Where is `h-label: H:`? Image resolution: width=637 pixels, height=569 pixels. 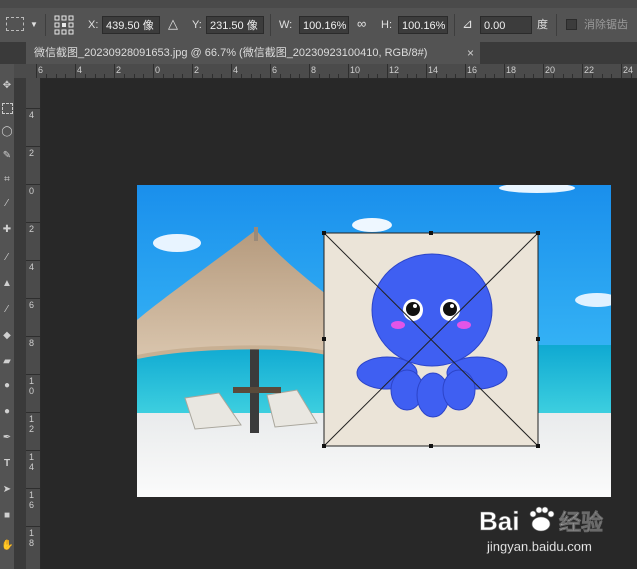 h-label: H: is located at coordinates (386, 25).